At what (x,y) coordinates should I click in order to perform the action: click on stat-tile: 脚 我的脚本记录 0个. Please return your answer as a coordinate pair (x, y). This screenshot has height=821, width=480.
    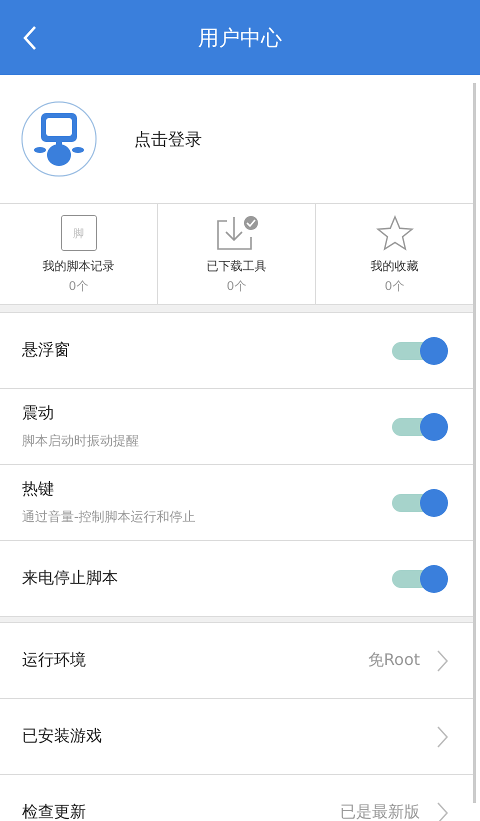
    Looking at the image, I should click on (79, 254).